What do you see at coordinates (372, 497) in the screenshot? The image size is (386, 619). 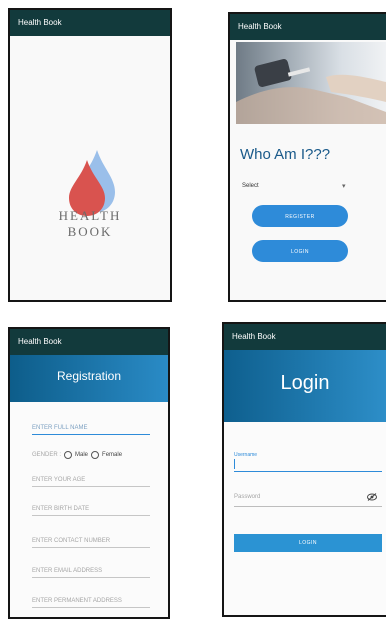 I see `eye-slash-icon` at bounding box center [372, 497].